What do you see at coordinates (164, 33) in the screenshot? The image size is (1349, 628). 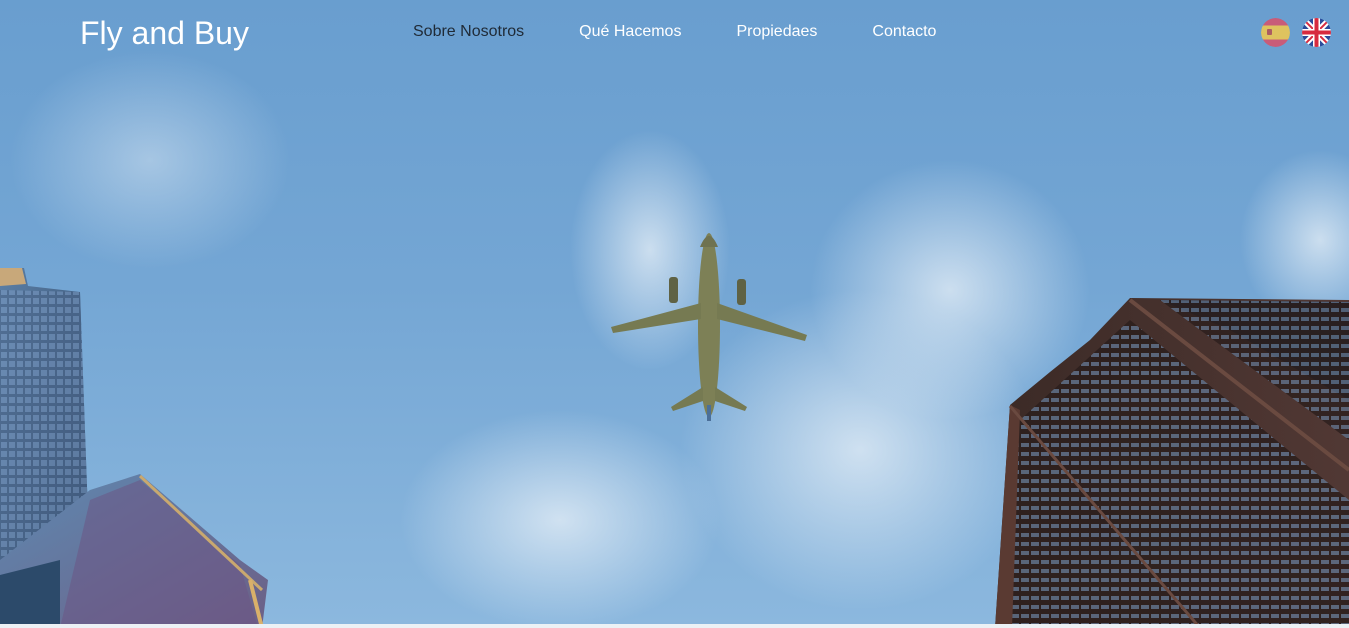 I see `brand-logo: Fly and Buy` at bounding box center [164, 33].